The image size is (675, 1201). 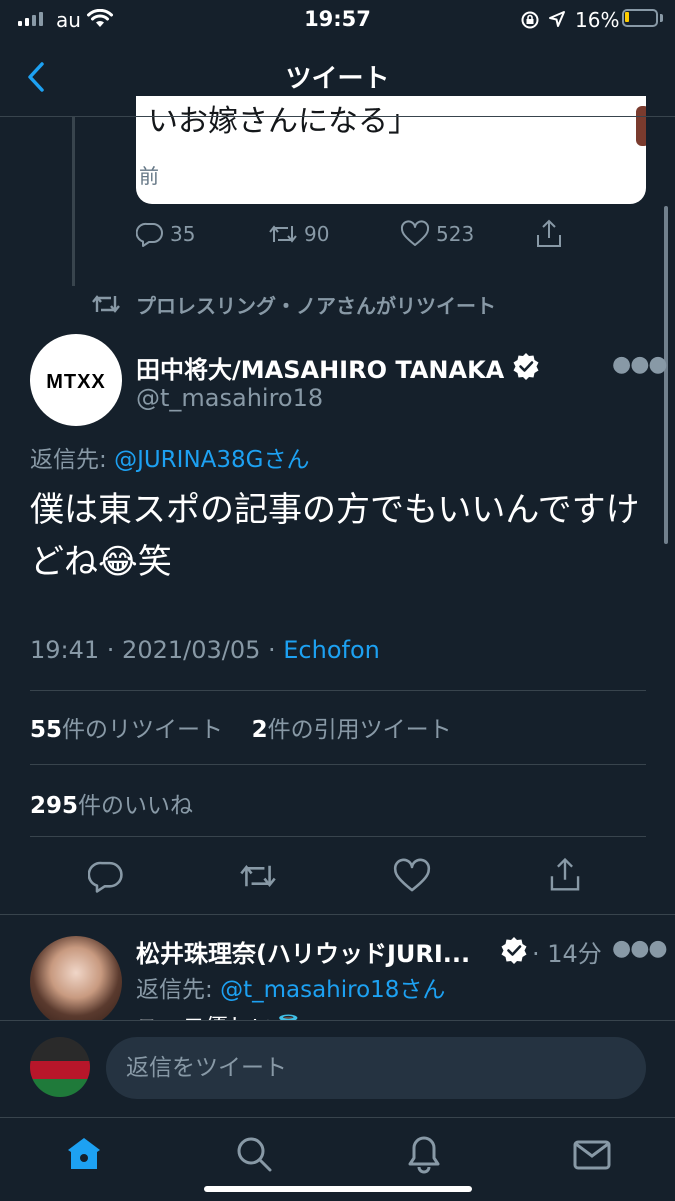 I want to click on tweet-timestamp: 19:41 · 2021/03/05 ·, so click(x=157, y=650).